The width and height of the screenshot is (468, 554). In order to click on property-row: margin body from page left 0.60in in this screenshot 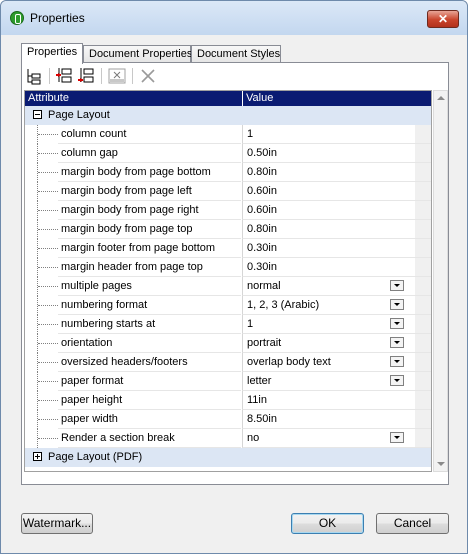, I will do `click(228, 191)`.